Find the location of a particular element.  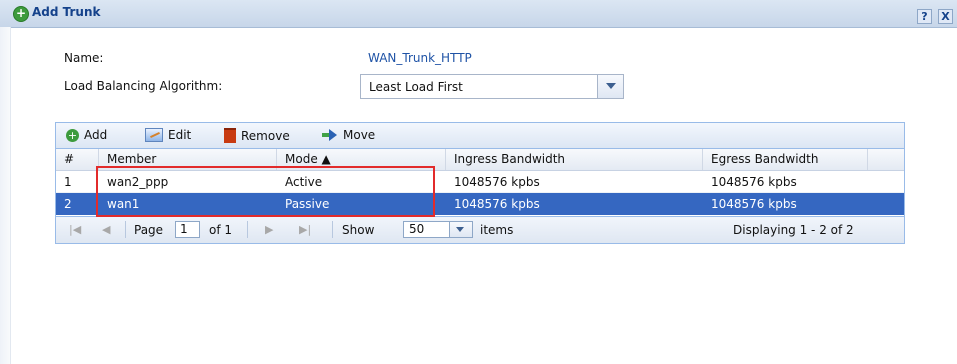

grid-toolbar: + Add Edit Remove Move is located at coordinates (480, 136).